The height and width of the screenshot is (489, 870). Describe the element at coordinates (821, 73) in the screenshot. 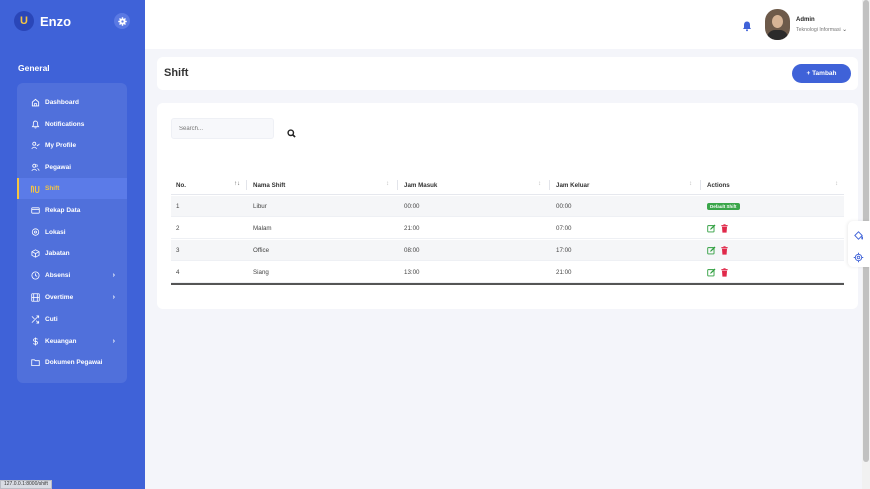

I see `add-shift-button: + Tambah` at that location.